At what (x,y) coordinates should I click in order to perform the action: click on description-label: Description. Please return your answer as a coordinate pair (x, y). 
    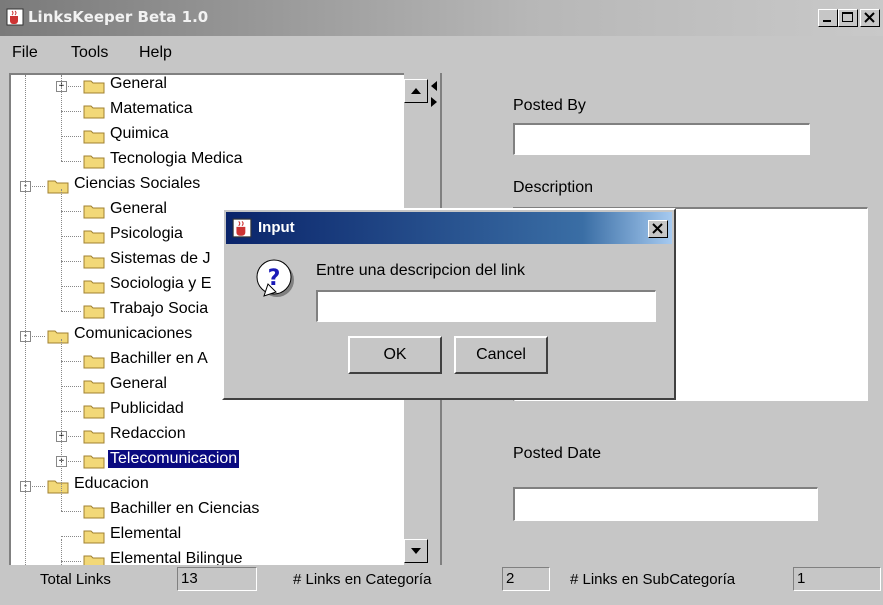
    Looking at the image, I should click on (553, 187).